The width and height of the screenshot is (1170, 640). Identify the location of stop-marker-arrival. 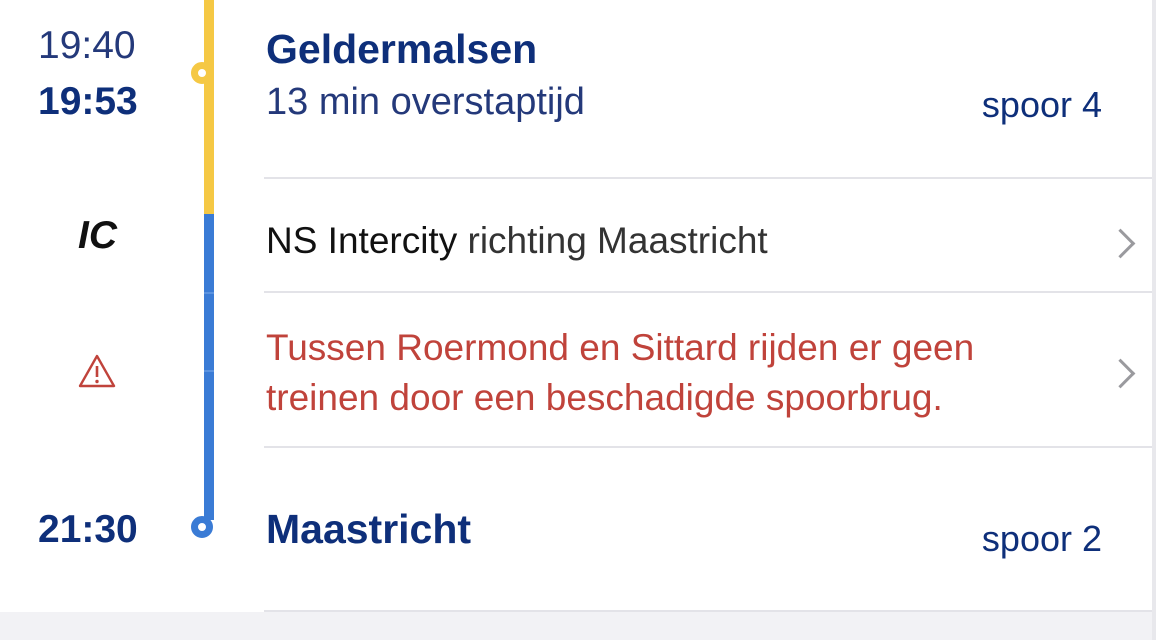
(202, 527).